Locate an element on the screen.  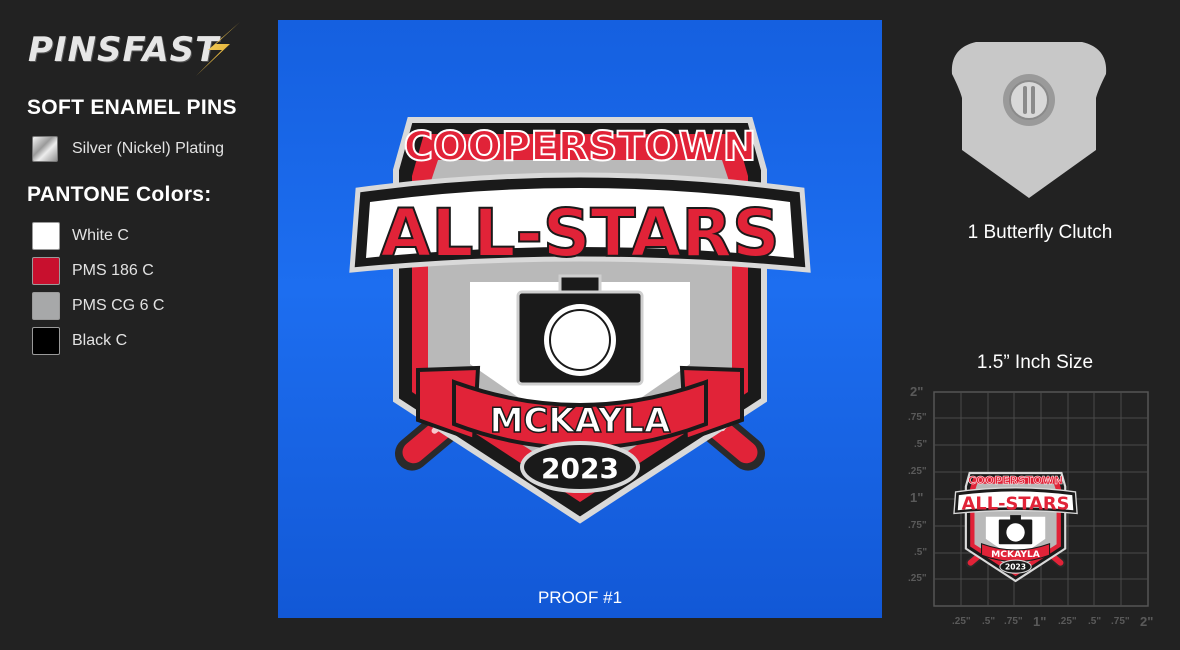
color-item-white: White C is located at coordinates (152, 236).